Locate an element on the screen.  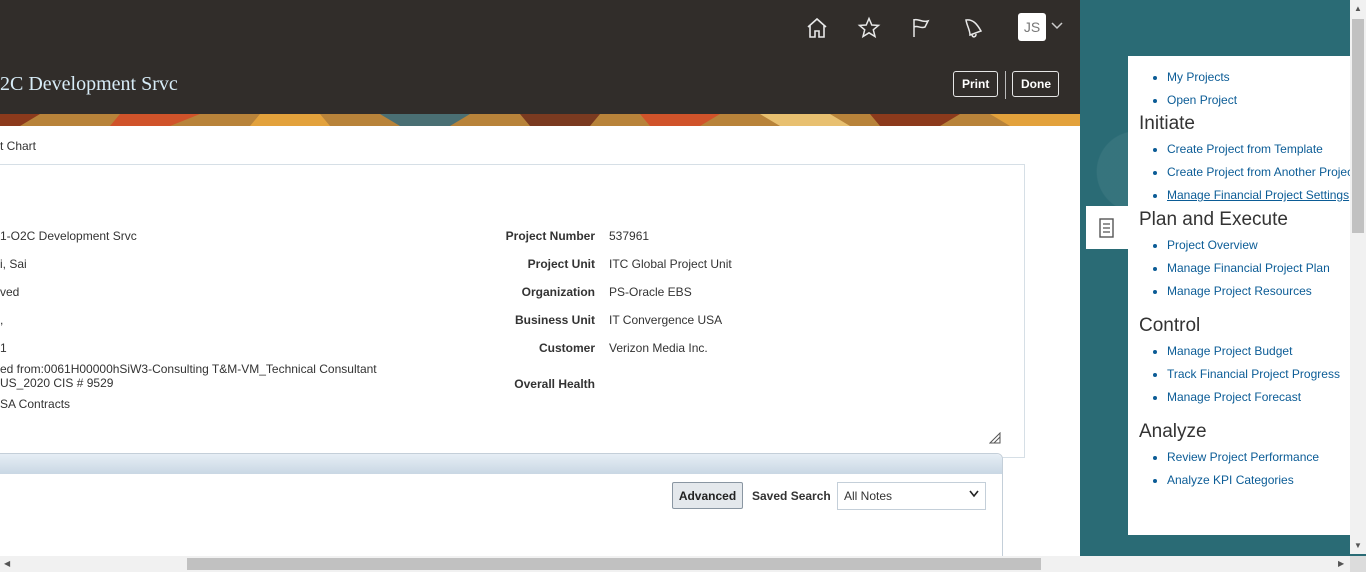
project-description-line-2: US_2020 CIS # 9529 is located at coordinates (57, 383).